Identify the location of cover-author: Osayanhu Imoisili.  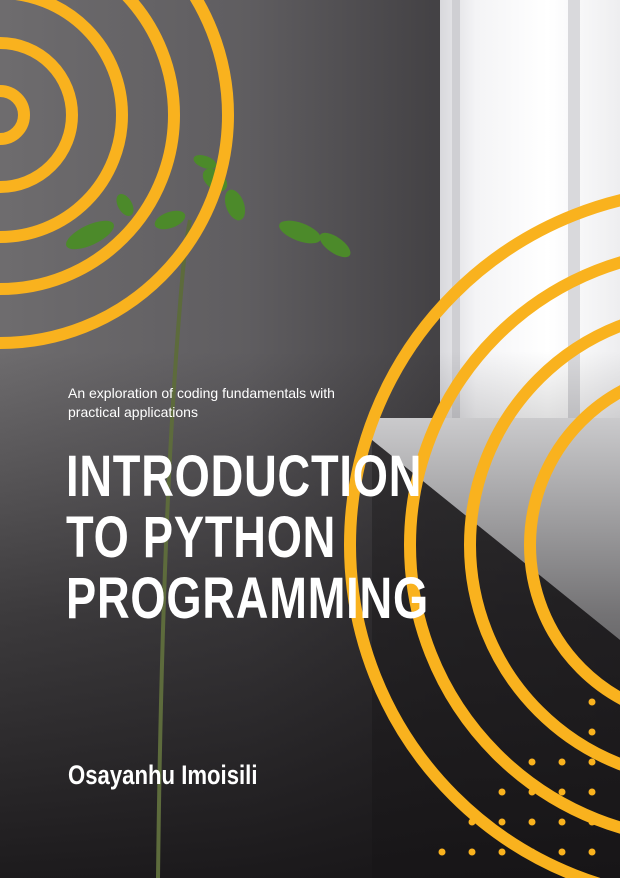
(163, 775).